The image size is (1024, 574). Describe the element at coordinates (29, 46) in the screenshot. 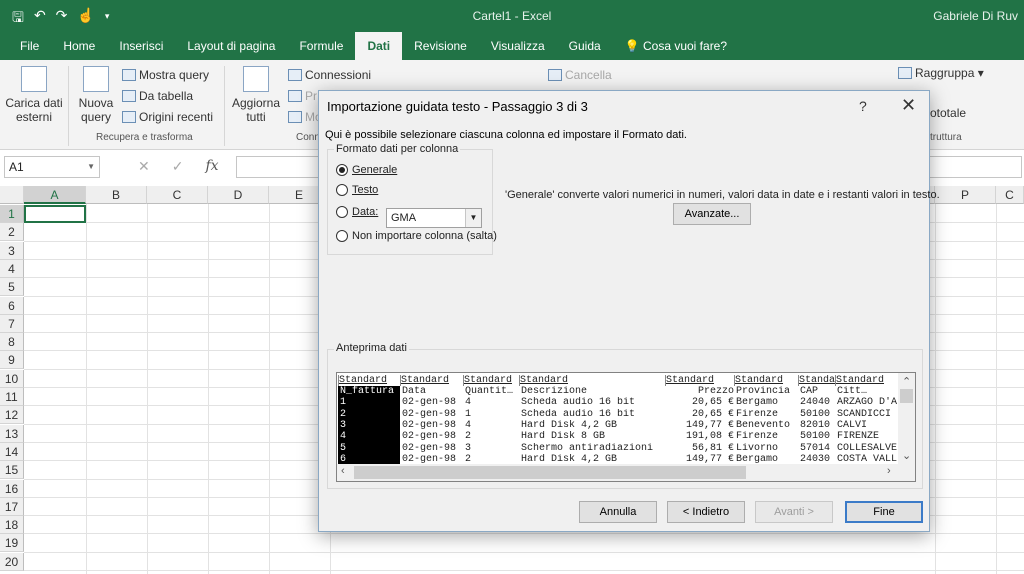

I see `tab-file: File` at that location.